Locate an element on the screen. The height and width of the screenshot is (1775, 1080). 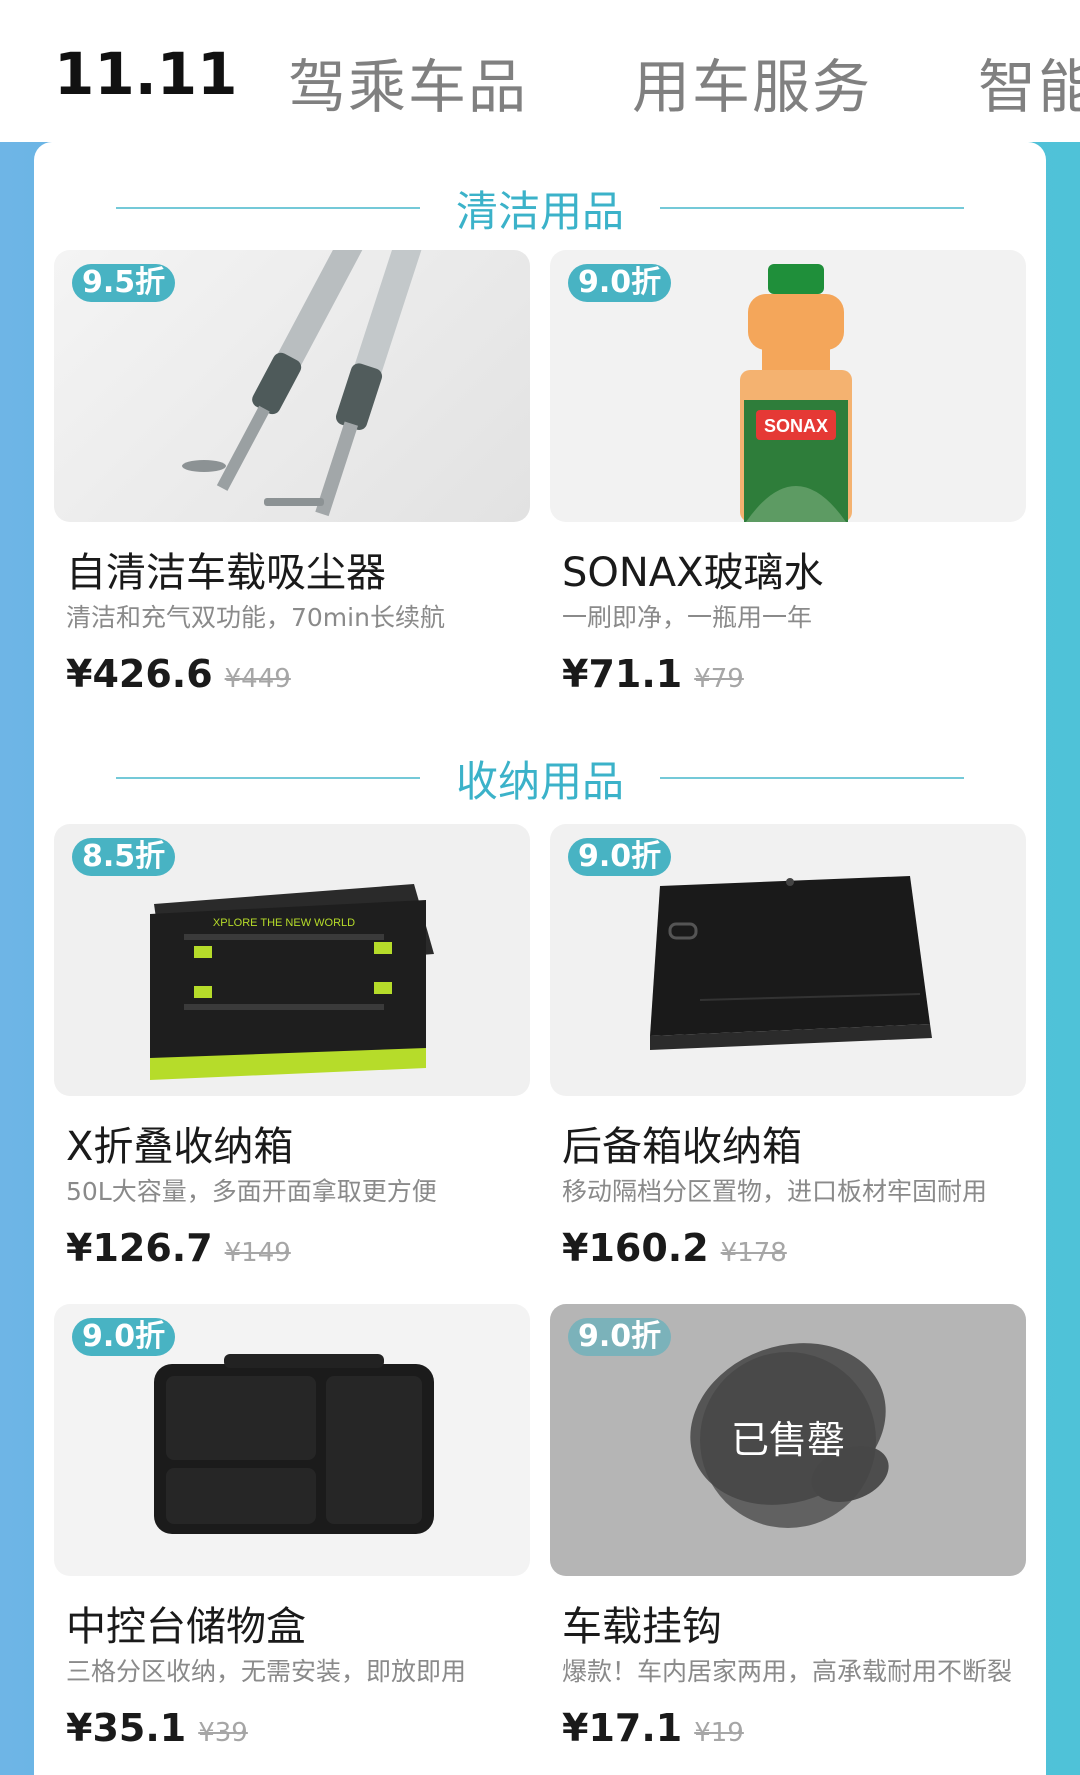
original-price: ¥39 is located at coordinates (223, 1733).